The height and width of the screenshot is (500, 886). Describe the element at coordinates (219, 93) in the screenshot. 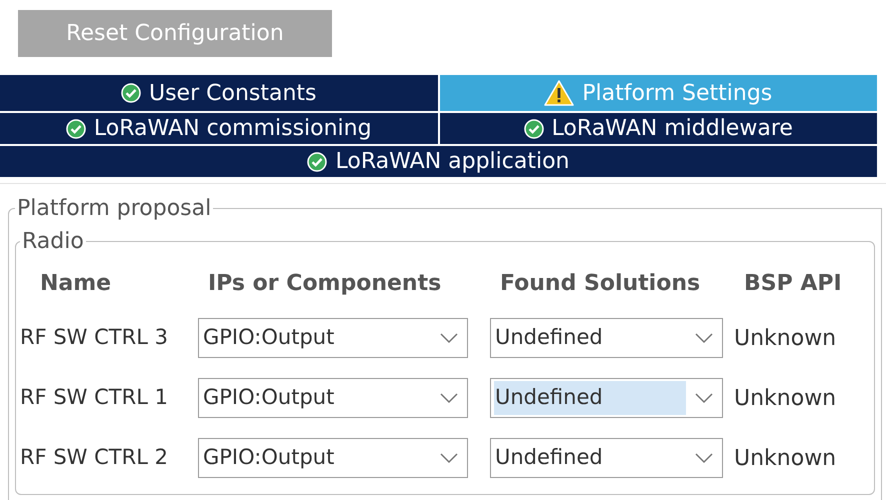

I see `tab: User Constants` at that location.